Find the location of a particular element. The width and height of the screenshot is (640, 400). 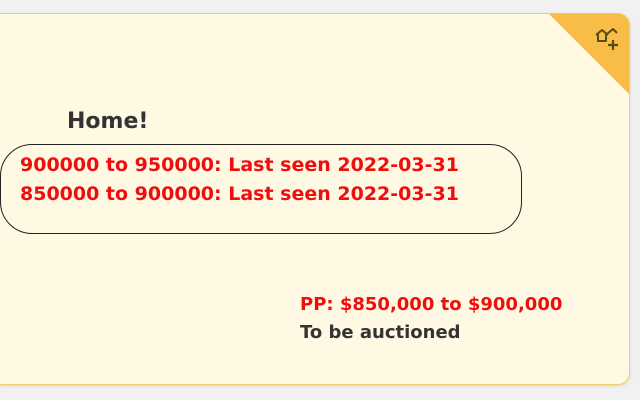

listing-status: To be auctioned is located at coordinates (380, 332).